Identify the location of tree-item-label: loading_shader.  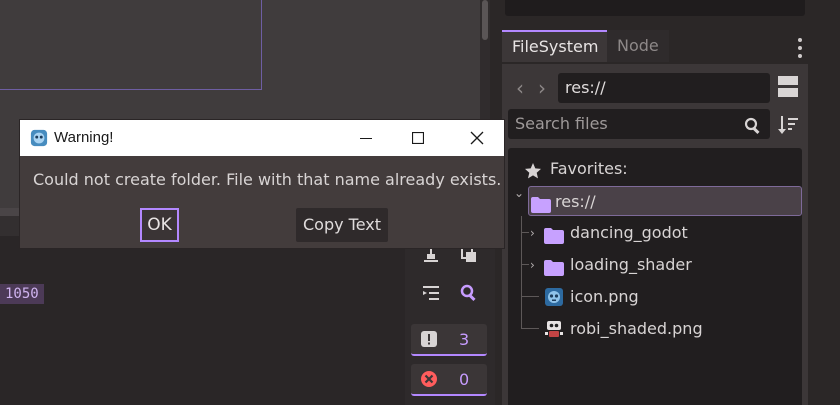
(631, 264).